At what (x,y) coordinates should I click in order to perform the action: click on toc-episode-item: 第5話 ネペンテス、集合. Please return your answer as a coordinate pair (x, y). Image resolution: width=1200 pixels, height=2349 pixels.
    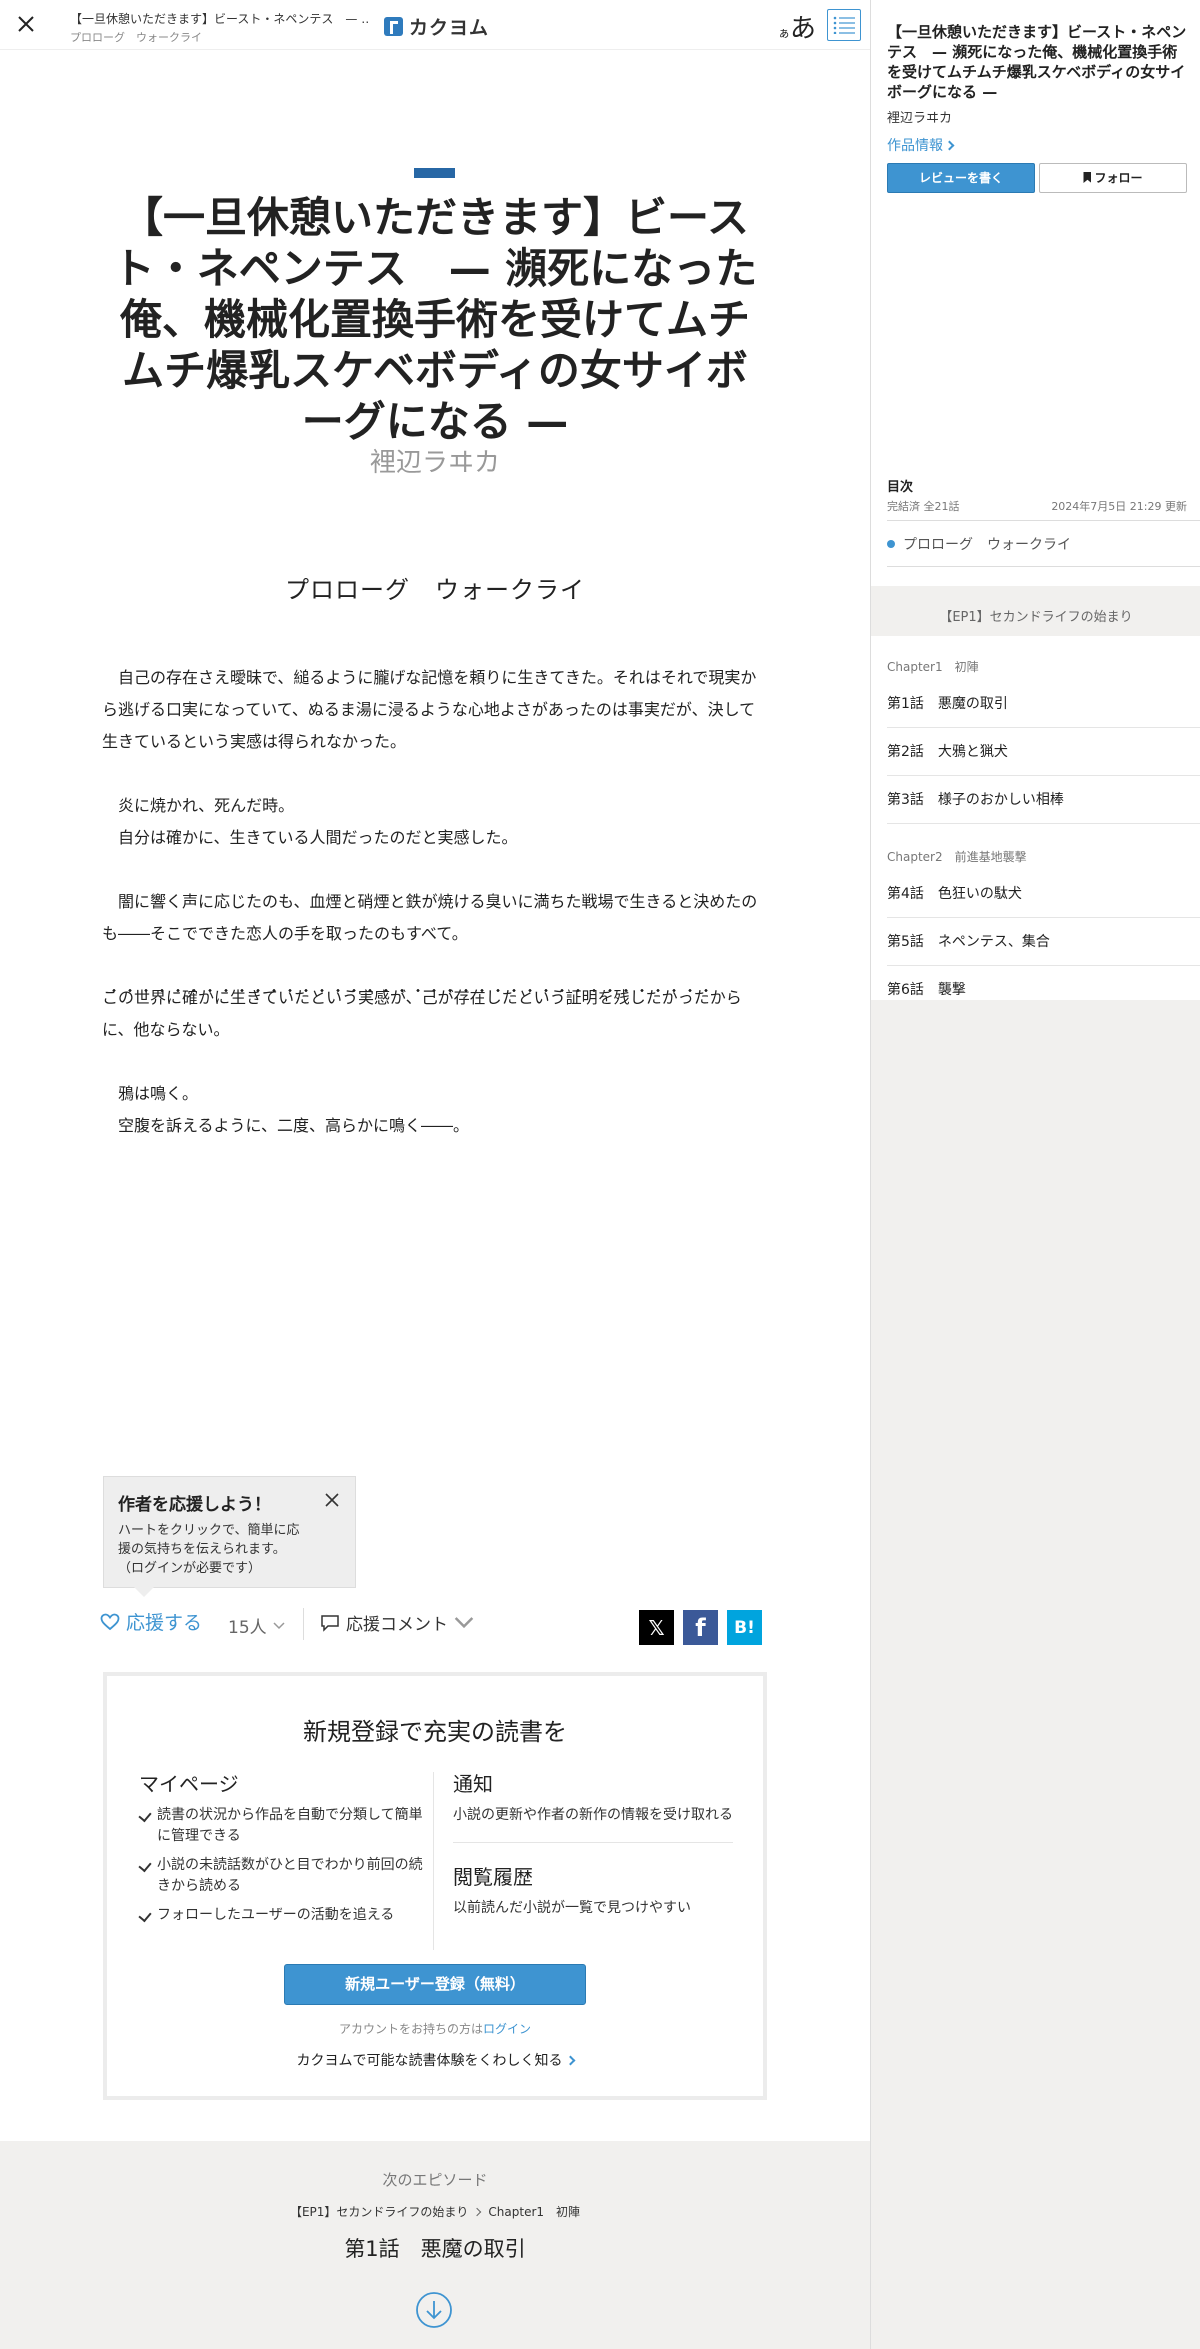
    Looking at the image, I should click on (1043, 942).